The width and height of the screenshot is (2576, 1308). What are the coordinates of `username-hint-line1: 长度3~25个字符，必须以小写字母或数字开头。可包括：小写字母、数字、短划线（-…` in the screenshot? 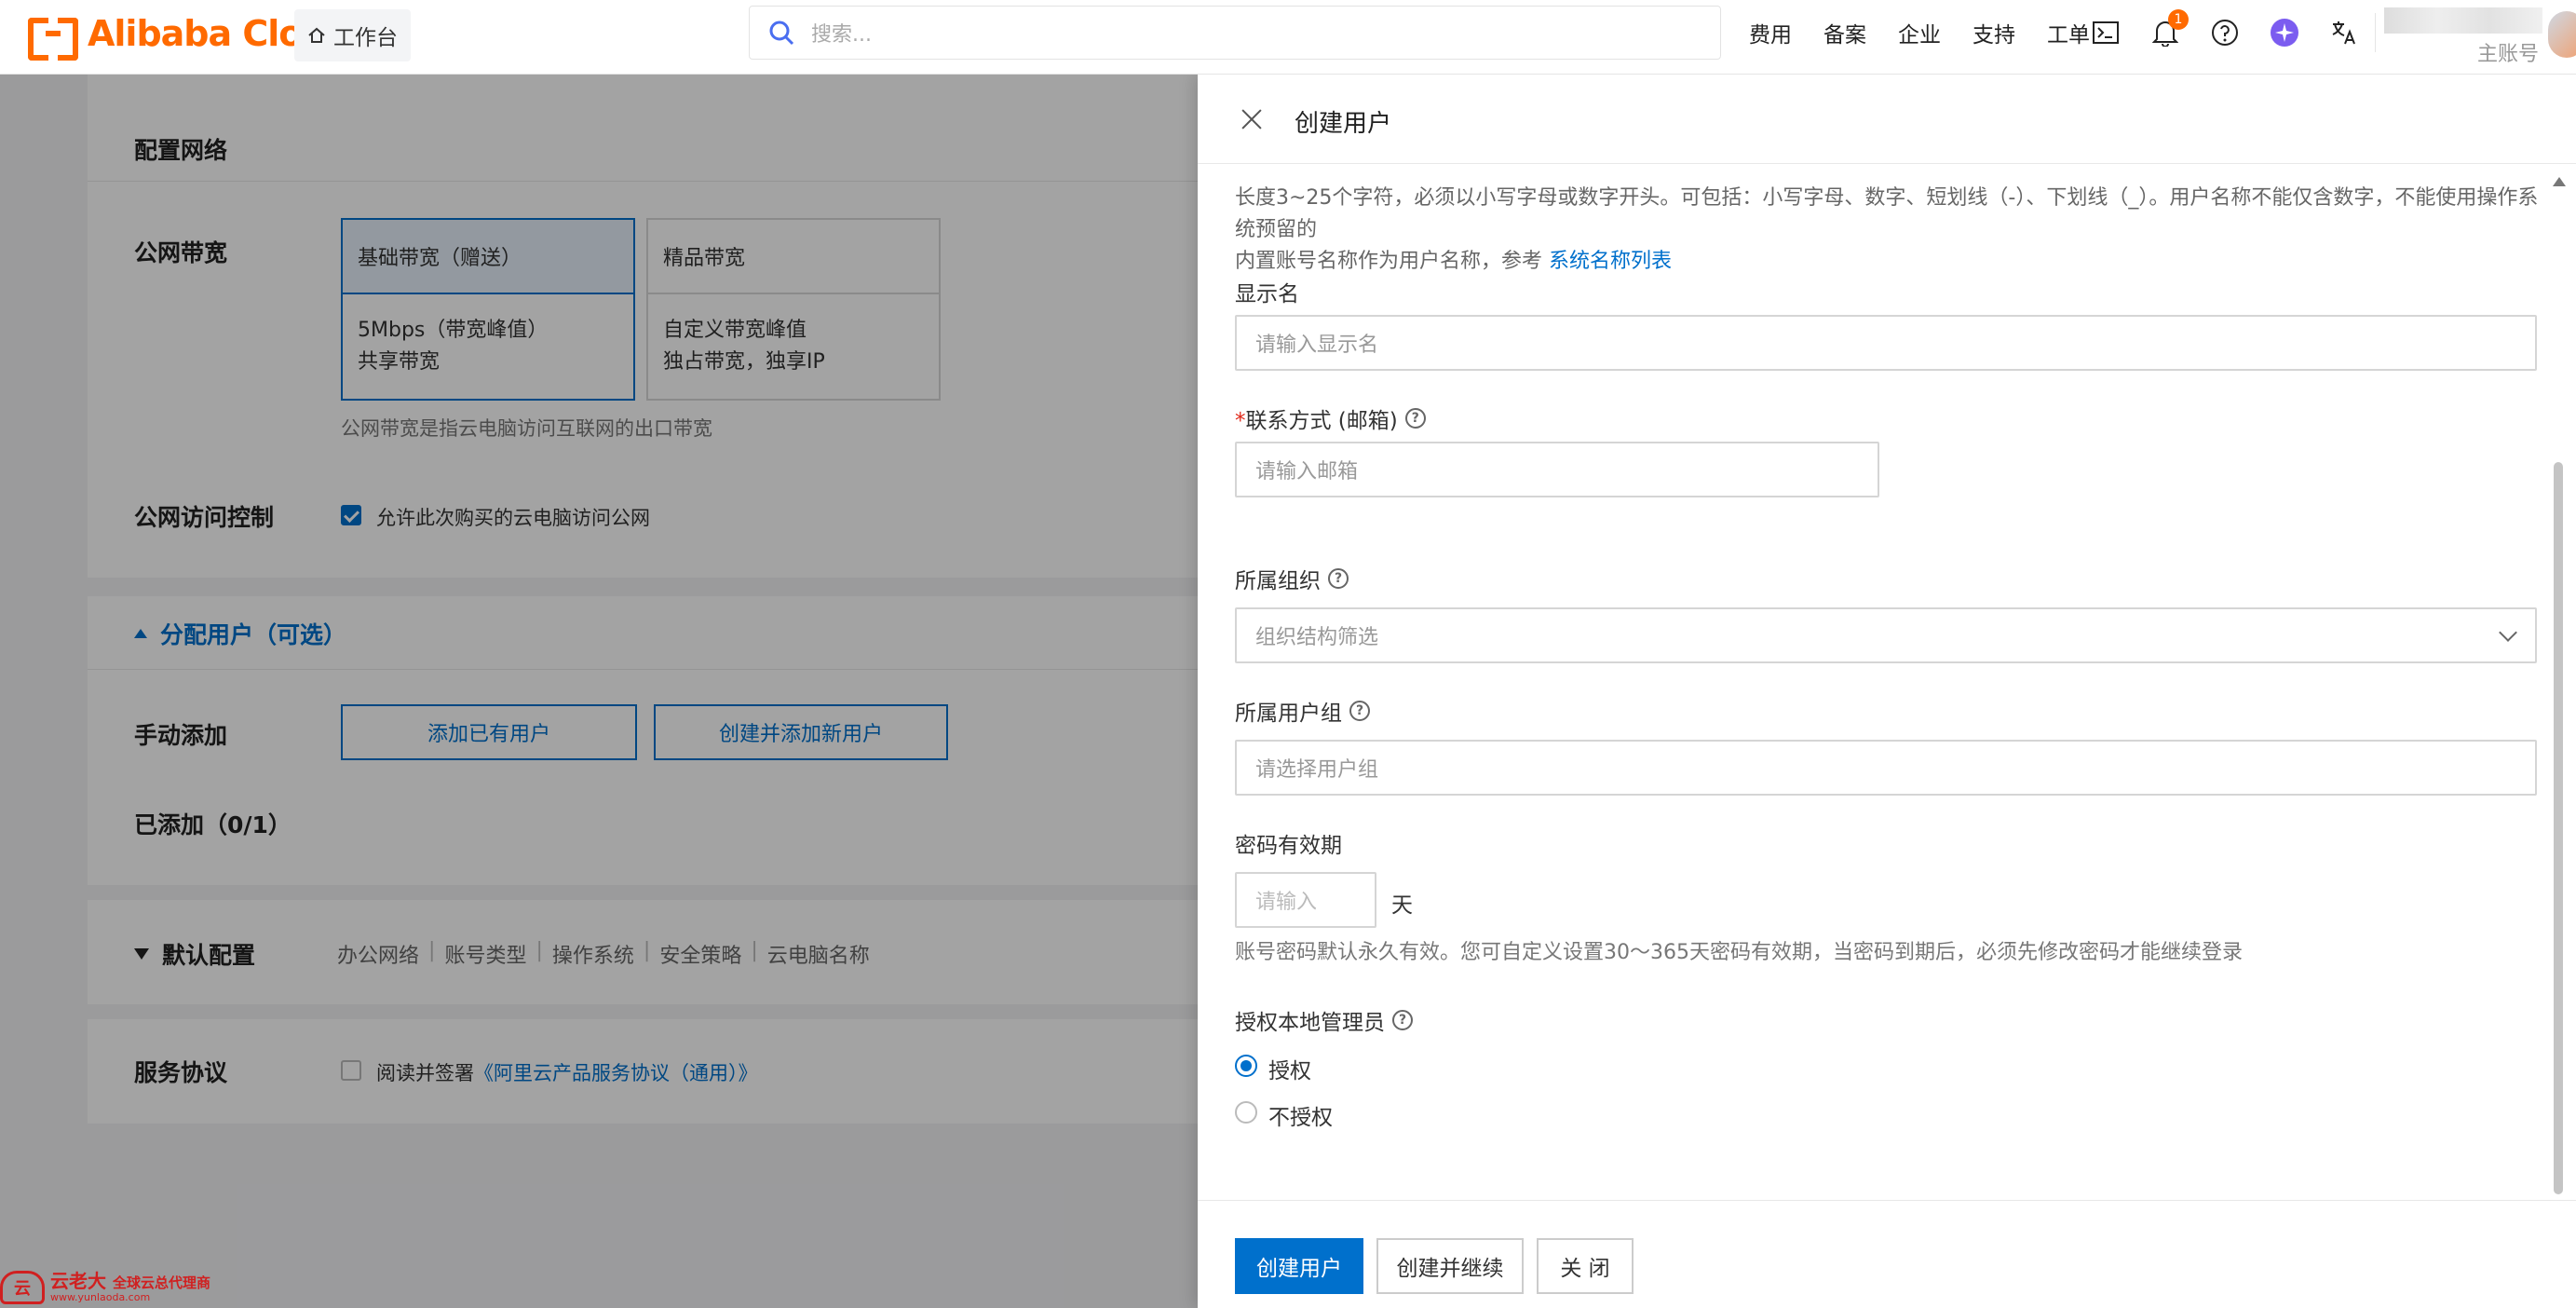 It's located at (1887, 213).